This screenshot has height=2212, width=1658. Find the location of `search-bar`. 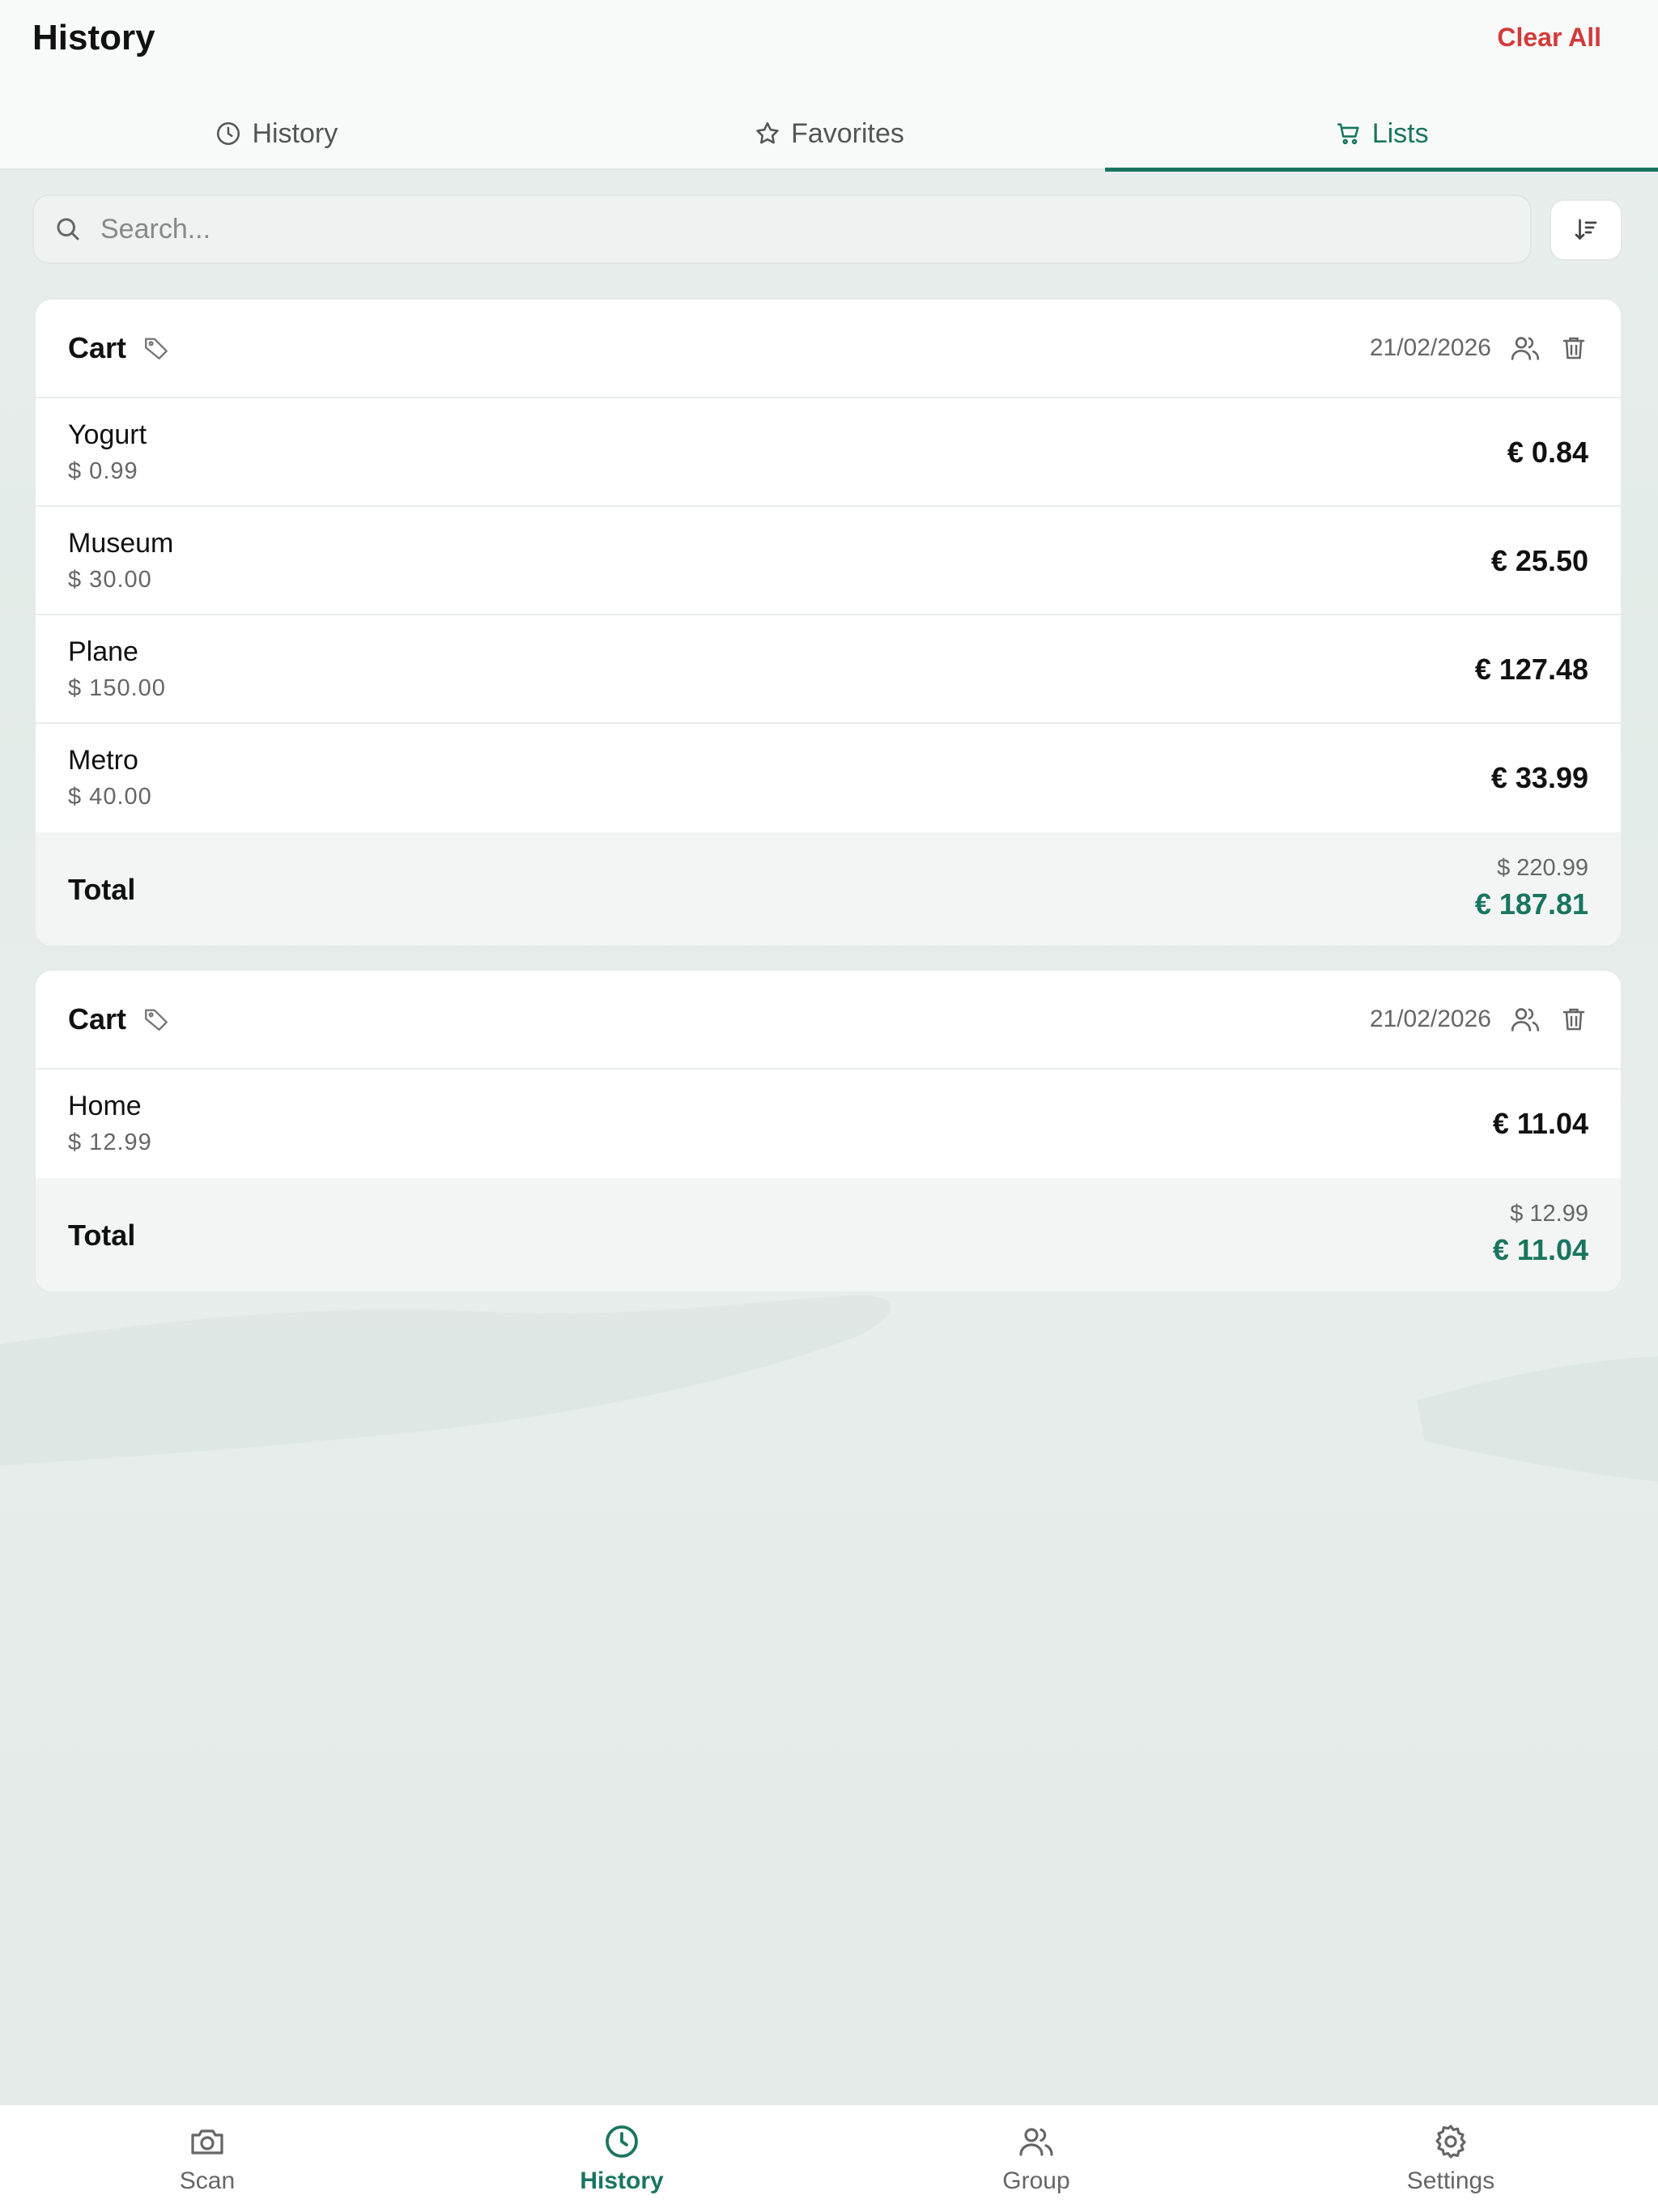

search-bar is located at coordinates (782, 229).